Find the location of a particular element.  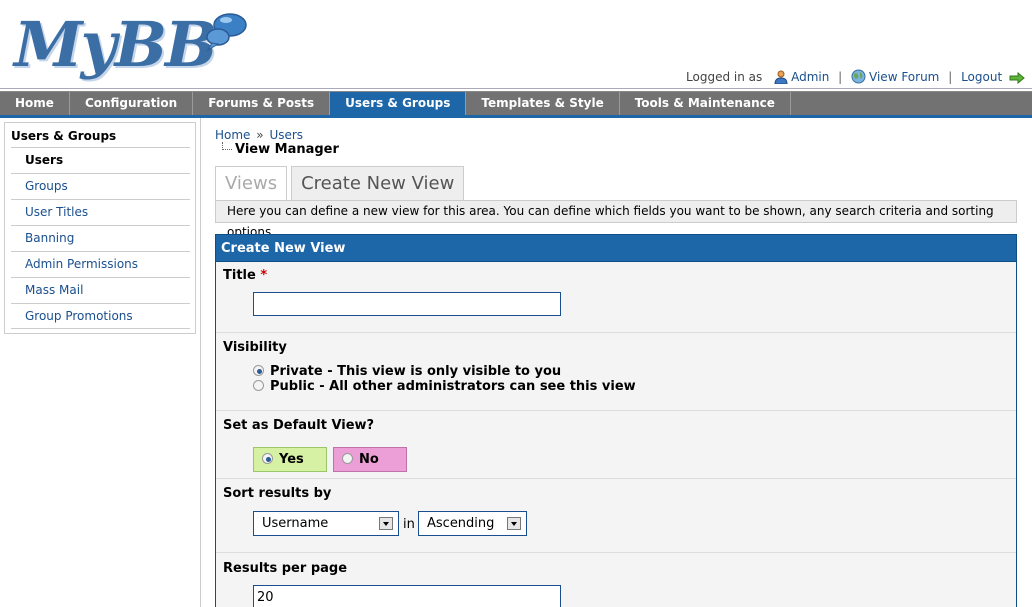

default-yes-radio is located at coordinates (267, 458).